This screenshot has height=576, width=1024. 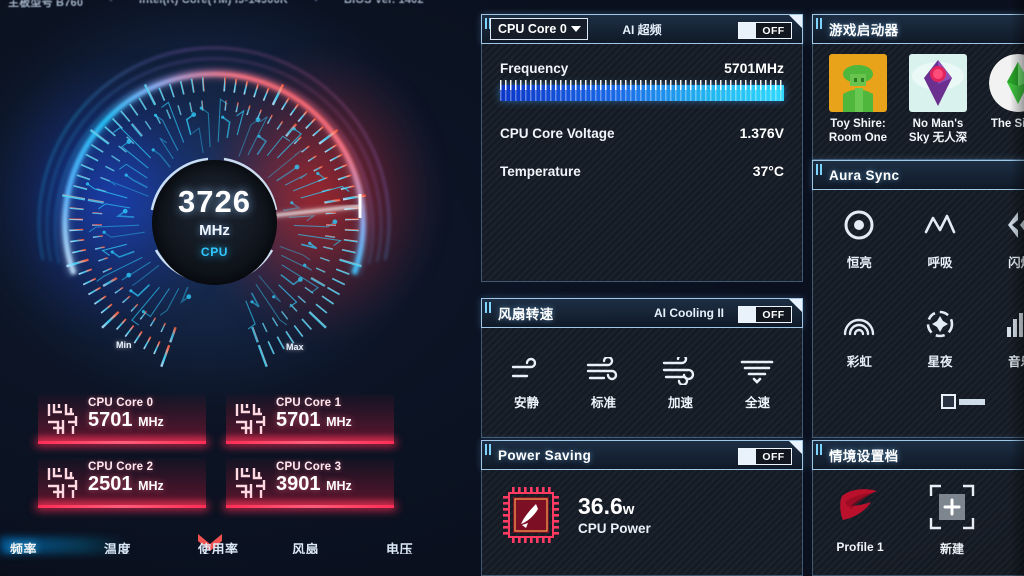 What do you see at coordinates (952, 507) in the screenshot?
I see `plus-add-icon` at bounding box center [952, 507].